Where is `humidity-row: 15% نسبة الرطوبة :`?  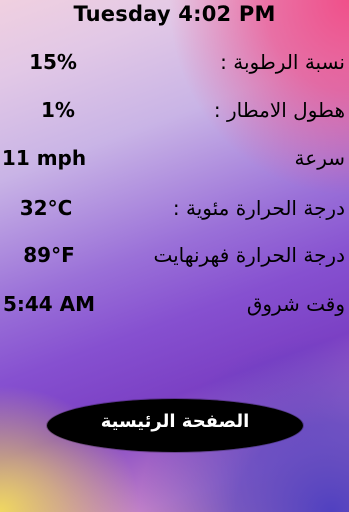
humidity-row: 15% نسبة الرطوبة : is located at coordinates (174, 68).